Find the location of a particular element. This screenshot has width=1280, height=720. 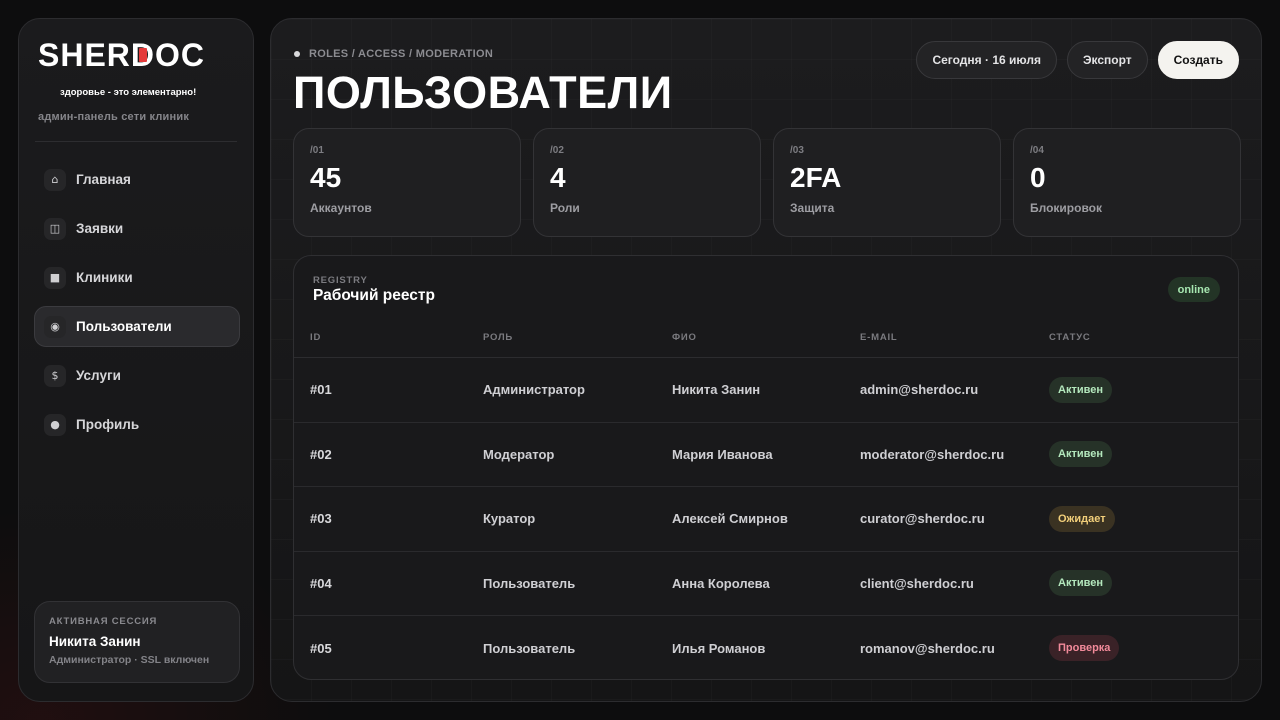

cell-status: Ожидает is located at coordinates (1143, 518).